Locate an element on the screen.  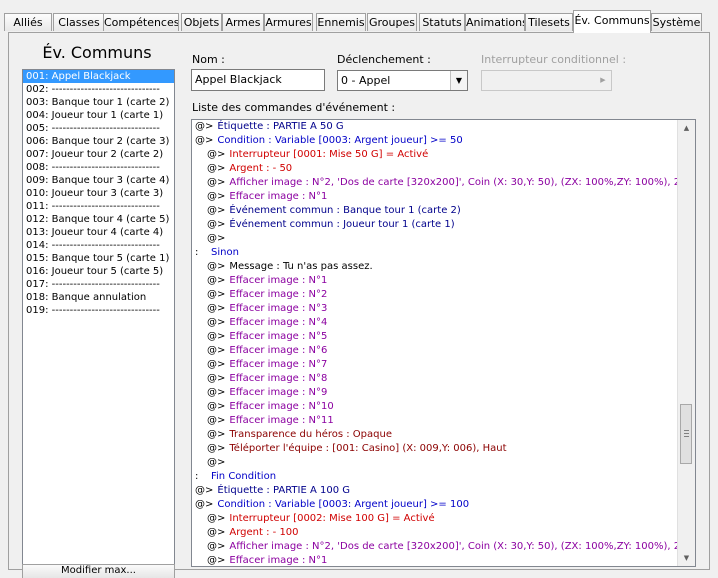
tab-statuts: Statuts is located at coordinates (442, 22).